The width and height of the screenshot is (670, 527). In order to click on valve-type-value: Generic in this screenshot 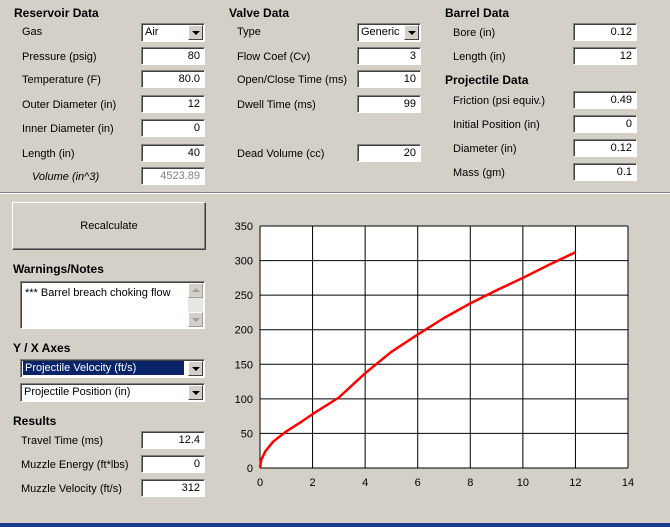, I will do `click(380, 32)`.